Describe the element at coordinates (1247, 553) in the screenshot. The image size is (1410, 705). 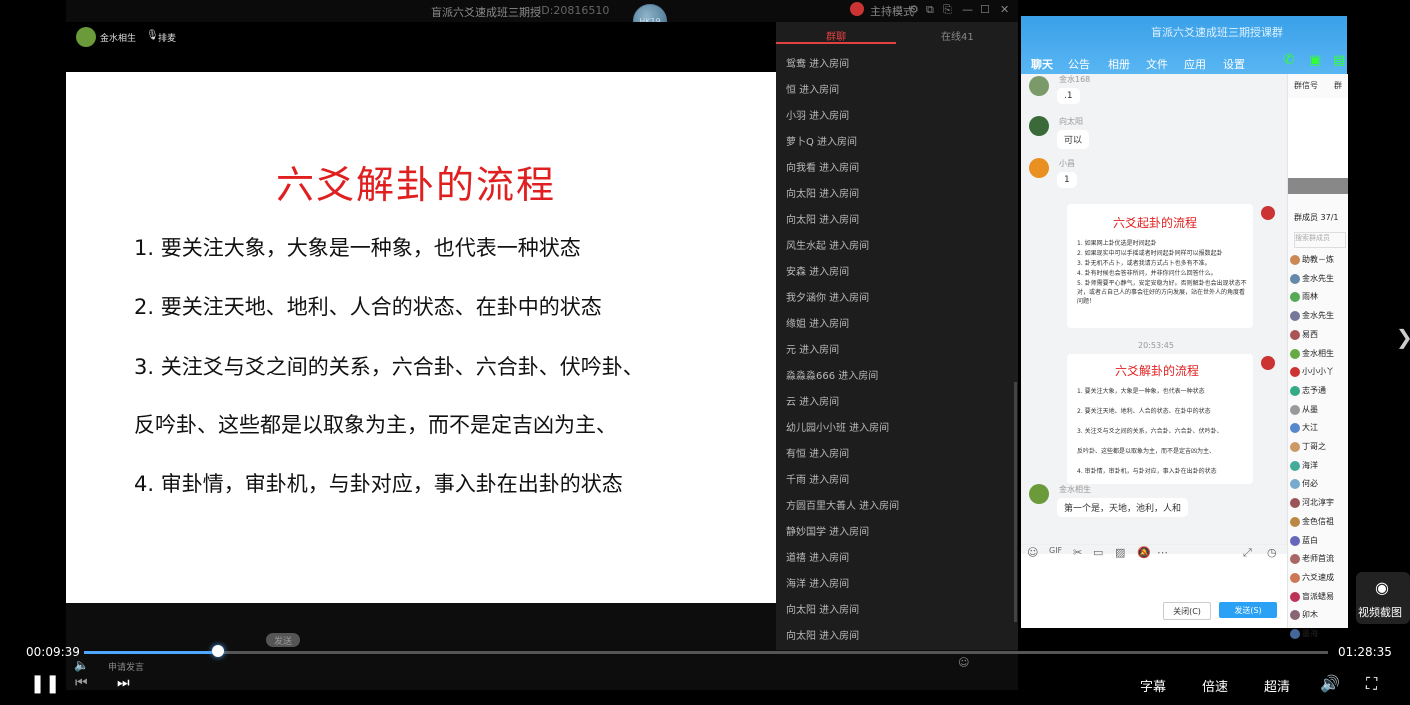
I see `expand-icon: ⤢` at that location.